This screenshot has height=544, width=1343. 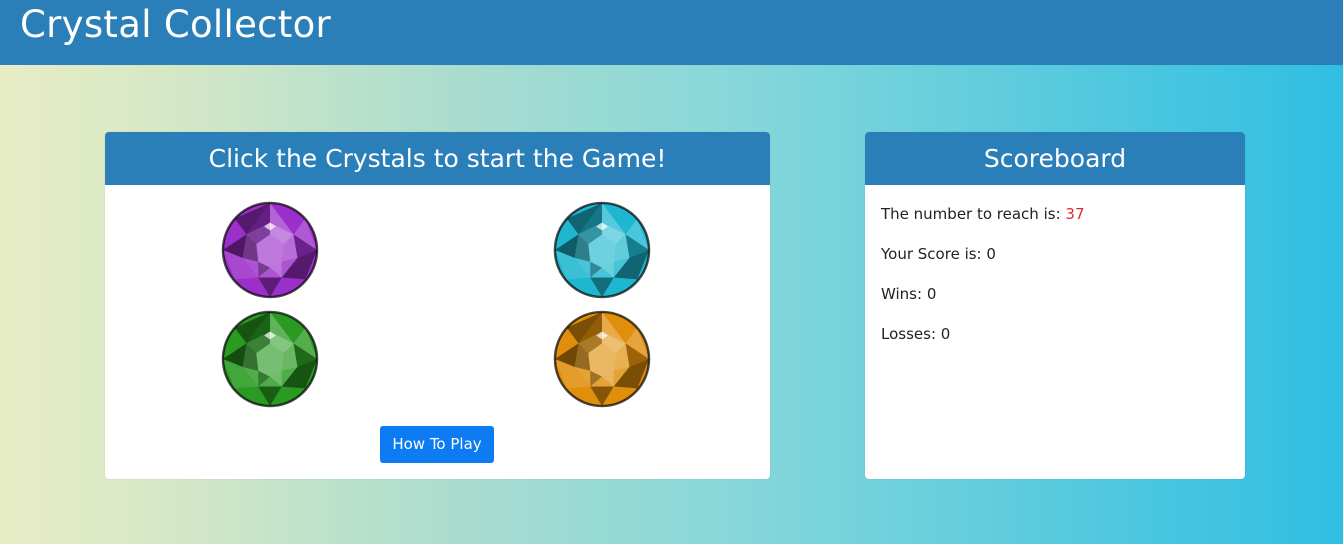 What do you see at coordinates (931, 294) in the screenshot?
I see `wins-value: 0` at bounding box center [931, 294].